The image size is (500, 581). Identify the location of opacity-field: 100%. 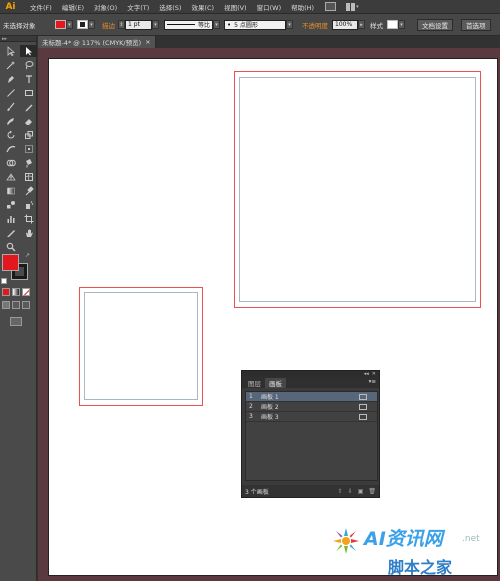
(345, 24).